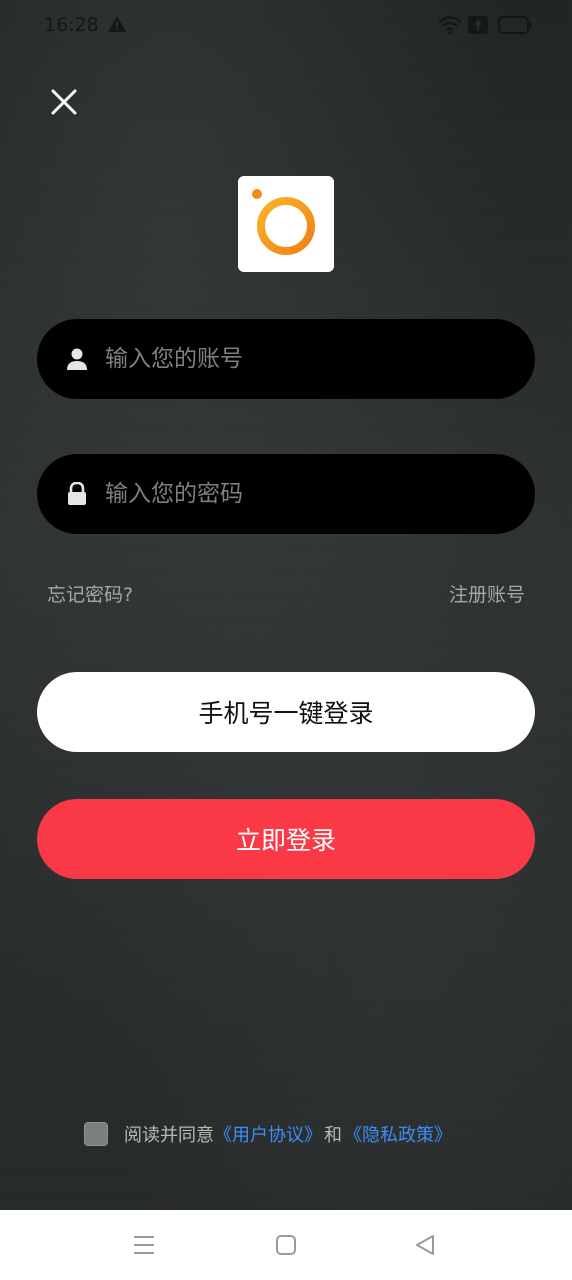 The height and width of the screenshot is (1280, 572). I want to click on app-logo, so click(286, 224).